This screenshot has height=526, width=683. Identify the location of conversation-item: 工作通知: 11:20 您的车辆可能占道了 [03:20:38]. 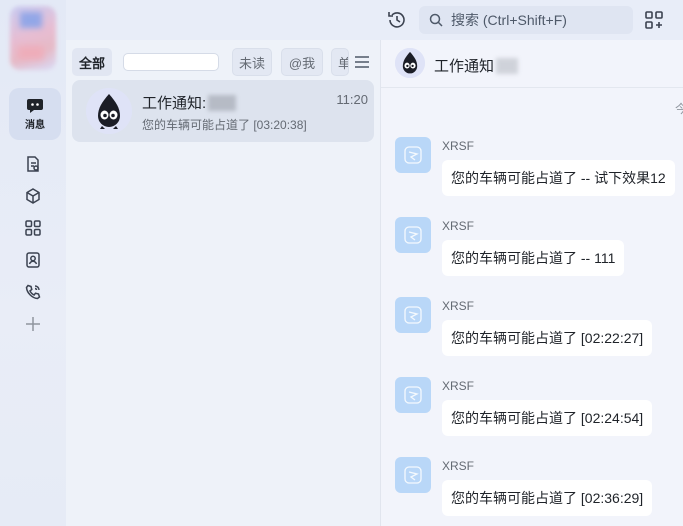
(223, 111).